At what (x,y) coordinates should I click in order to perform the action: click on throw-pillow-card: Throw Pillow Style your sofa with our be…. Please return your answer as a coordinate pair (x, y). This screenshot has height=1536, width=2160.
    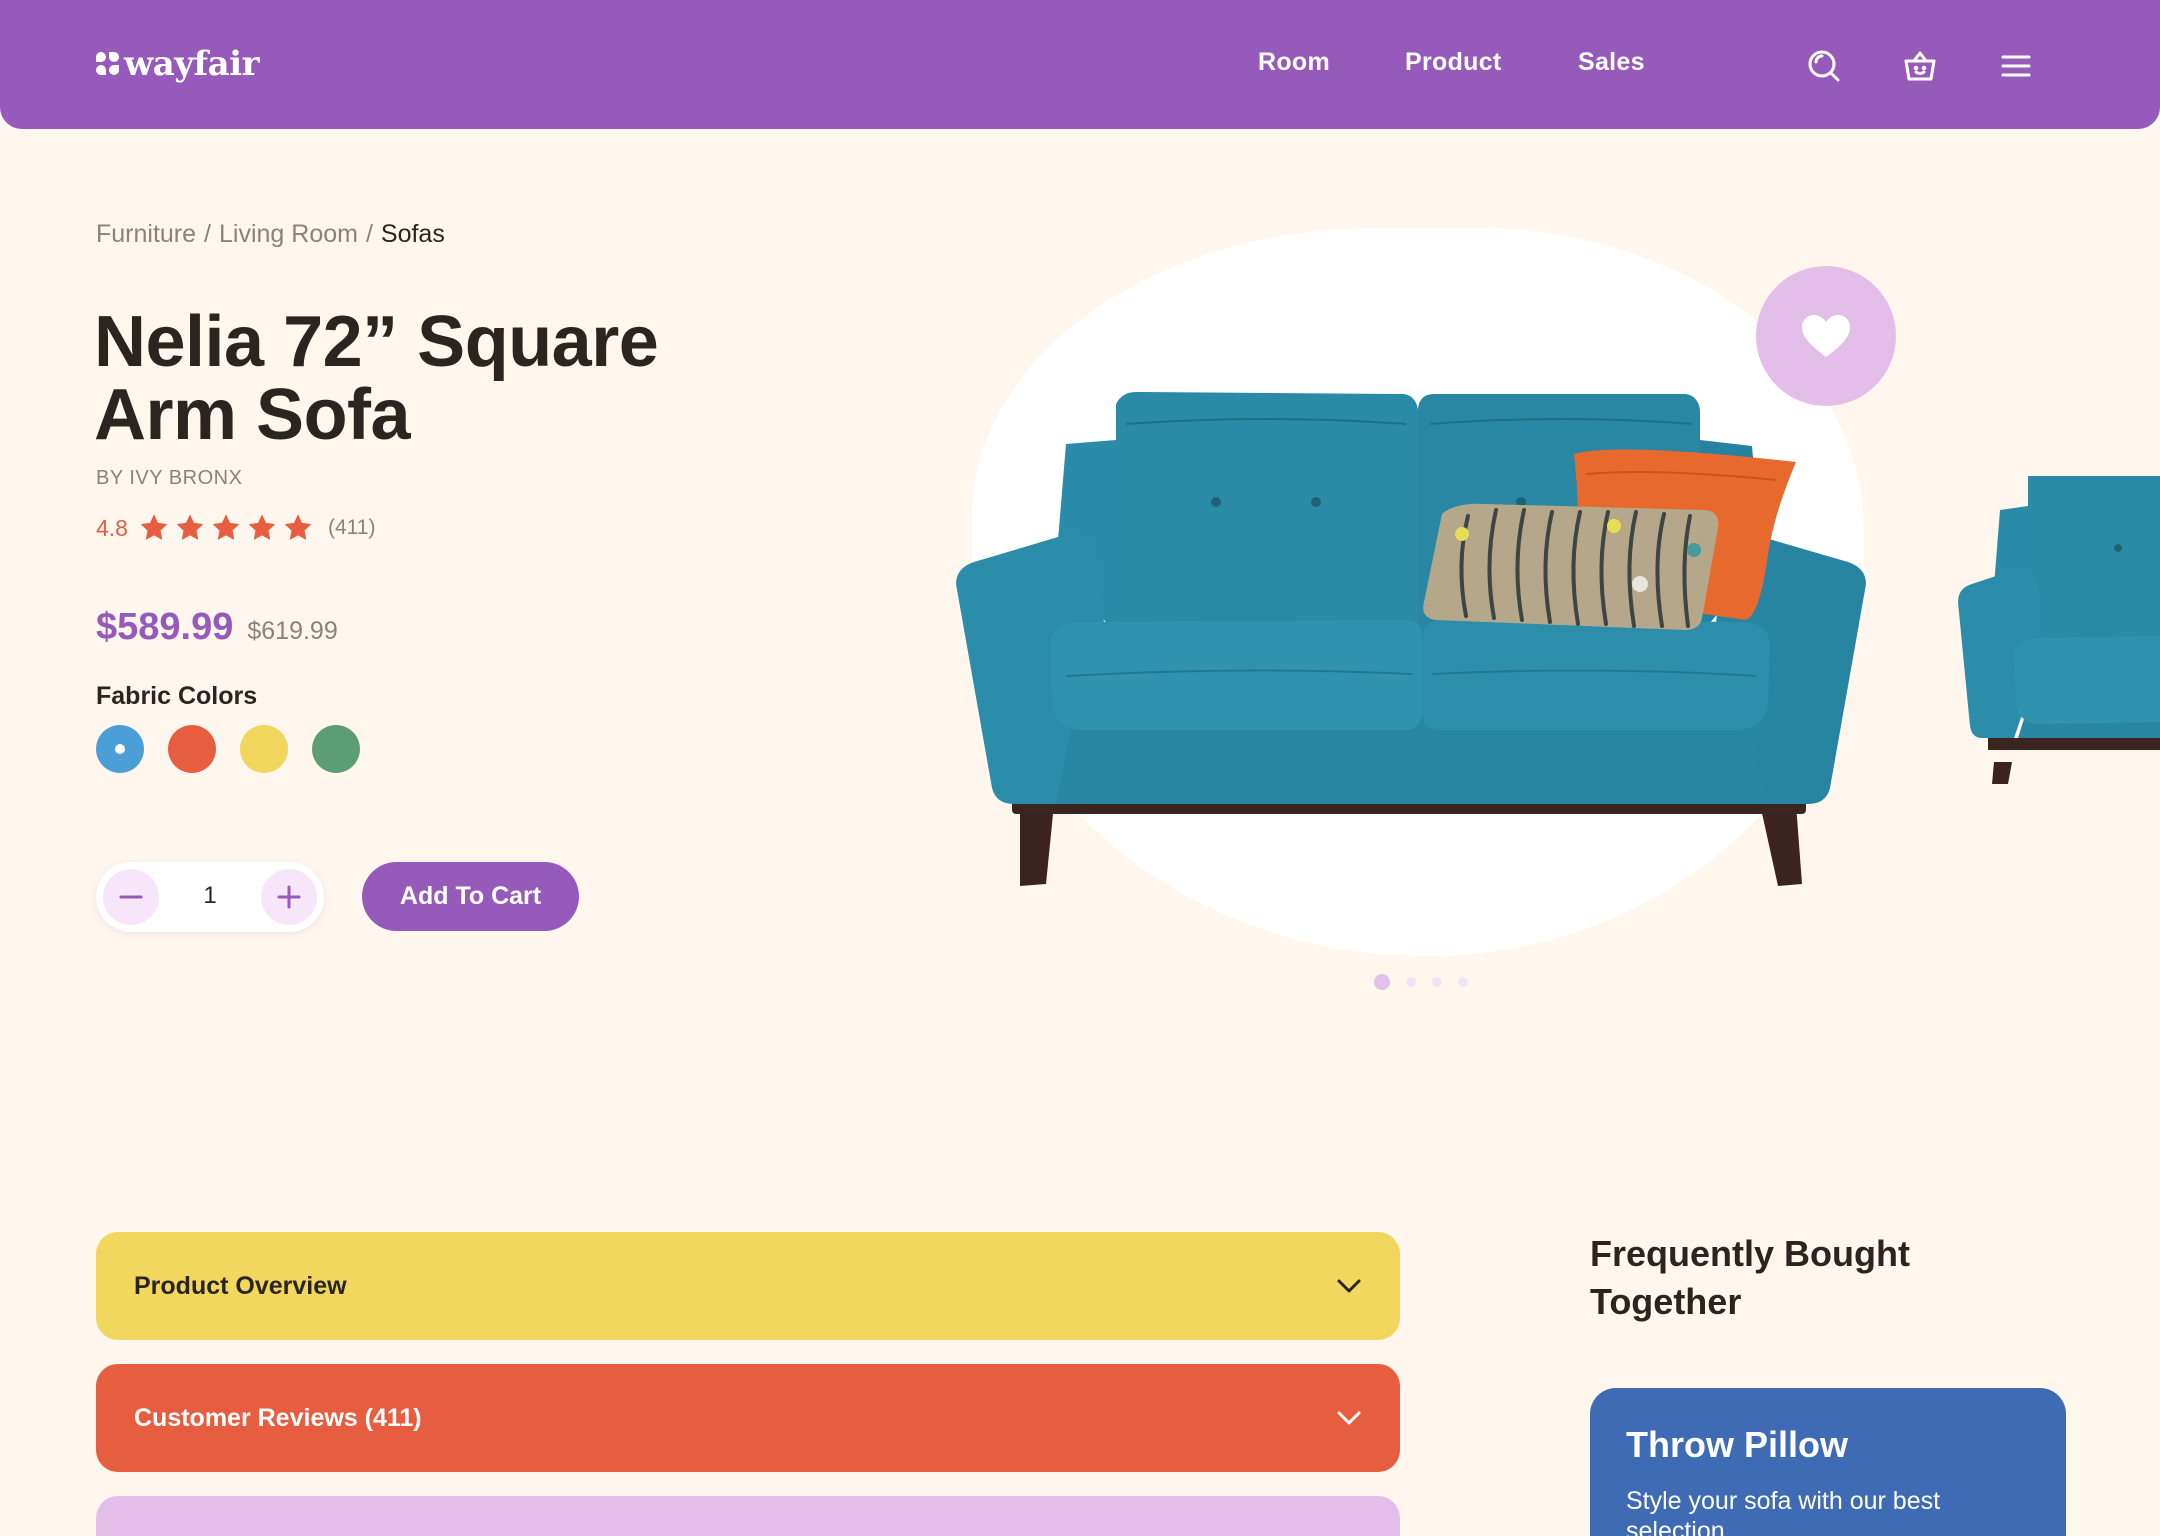
    Looking at the image, I should click on (1828, 1462).